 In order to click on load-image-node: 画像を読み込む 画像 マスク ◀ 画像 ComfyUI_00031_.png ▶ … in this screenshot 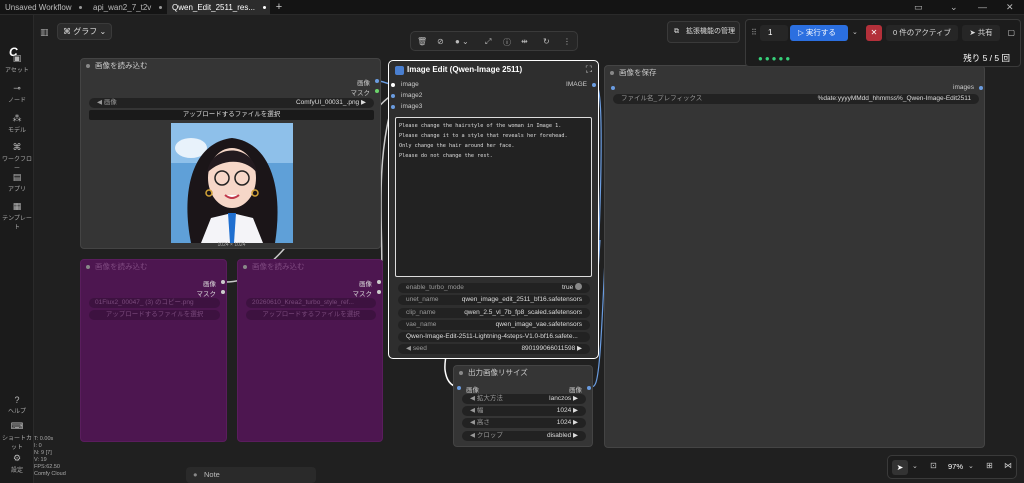, I will do `click(230, 153)`.